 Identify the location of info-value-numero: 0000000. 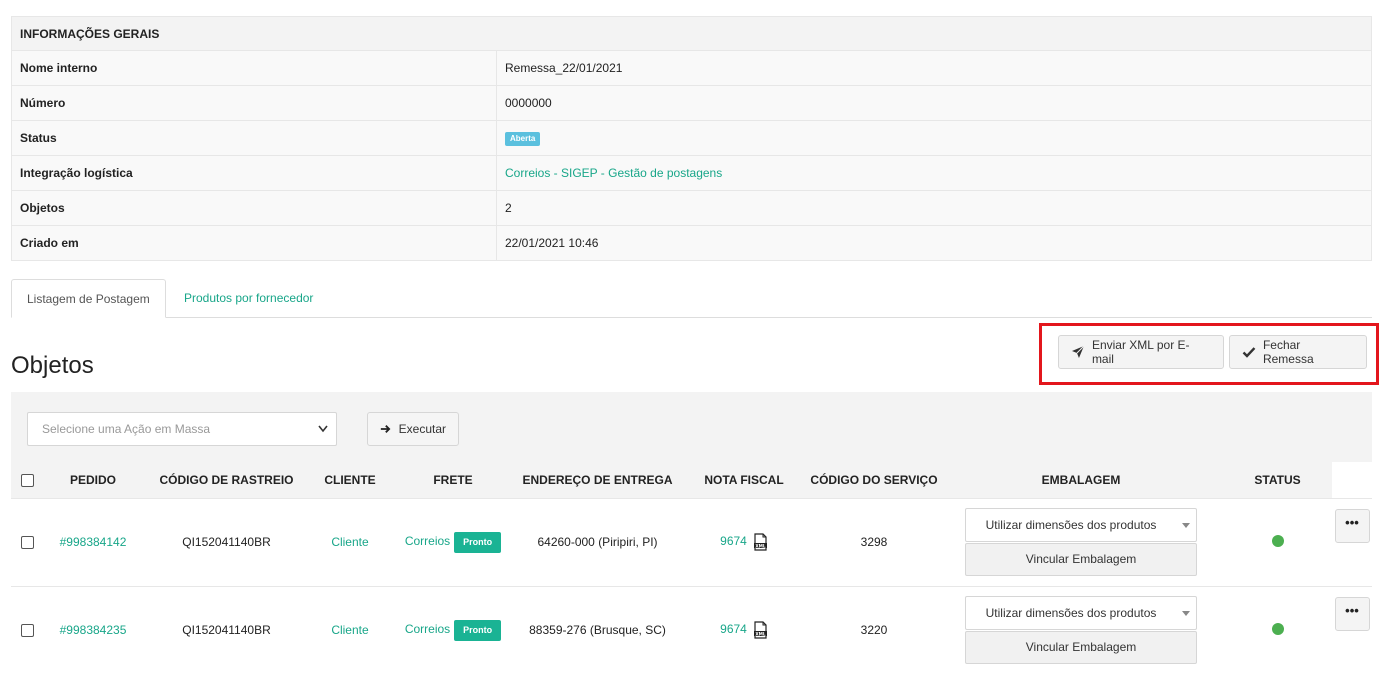
(934, 103).